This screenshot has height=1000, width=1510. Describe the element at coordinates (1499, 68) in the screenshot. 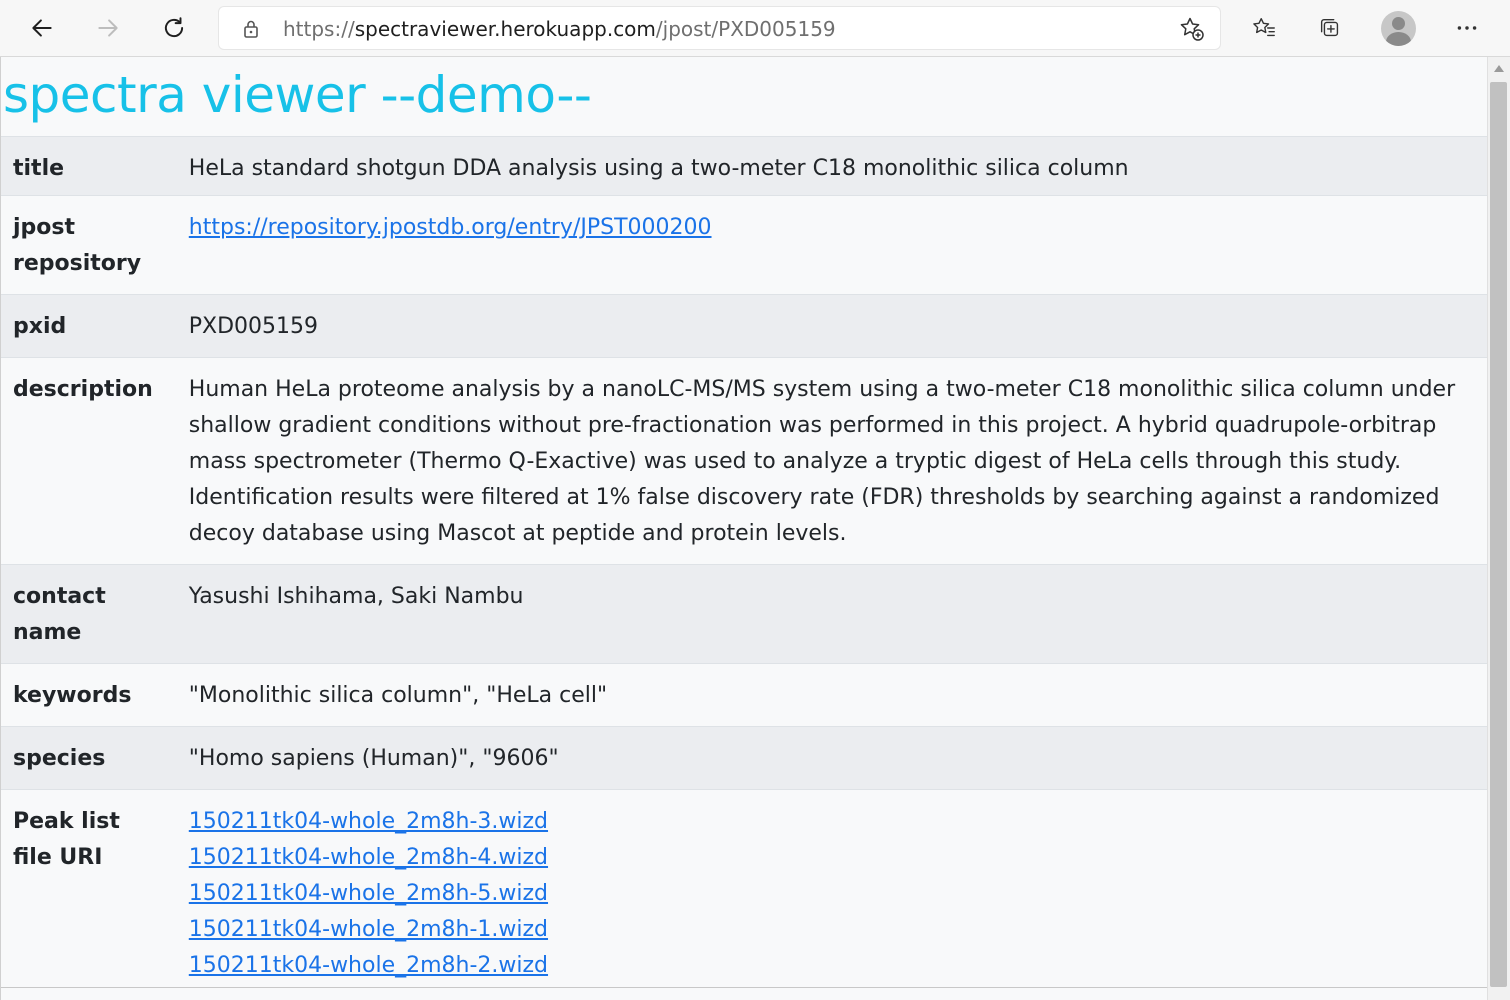

I see `scroll-up-arrow-icon` at that location.